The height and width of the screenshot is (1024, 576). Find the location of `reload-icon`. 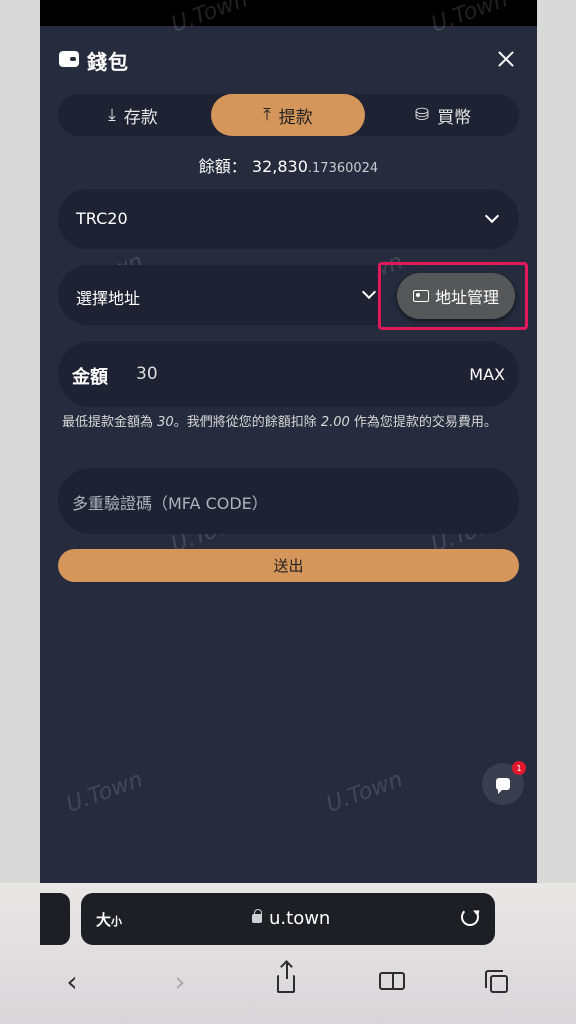

reload-icon is located at coordinates (470, 917).